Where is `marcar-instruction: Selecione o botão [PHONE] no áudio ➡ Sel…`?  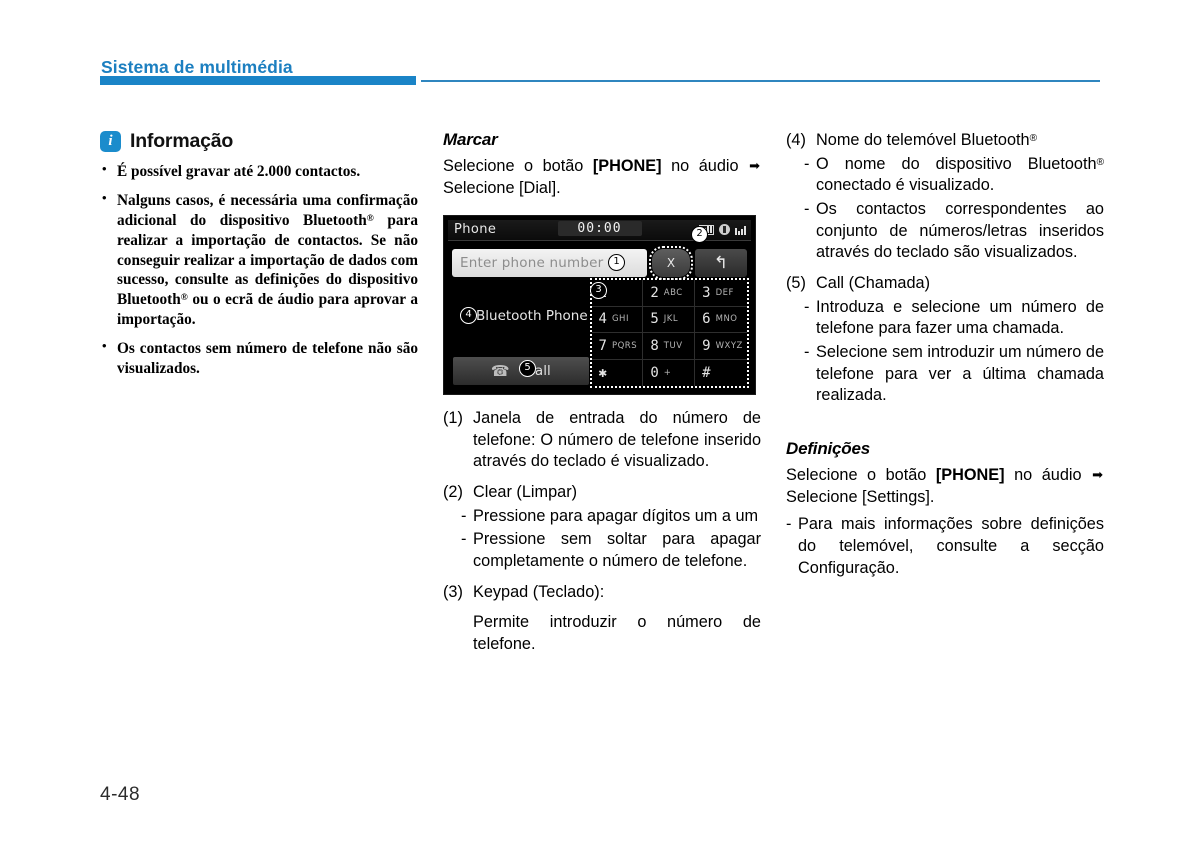
marcar-instruction: Selecione o botão [PHONE] no áudio ➡ Sel… is located at coordinates (602, 177).